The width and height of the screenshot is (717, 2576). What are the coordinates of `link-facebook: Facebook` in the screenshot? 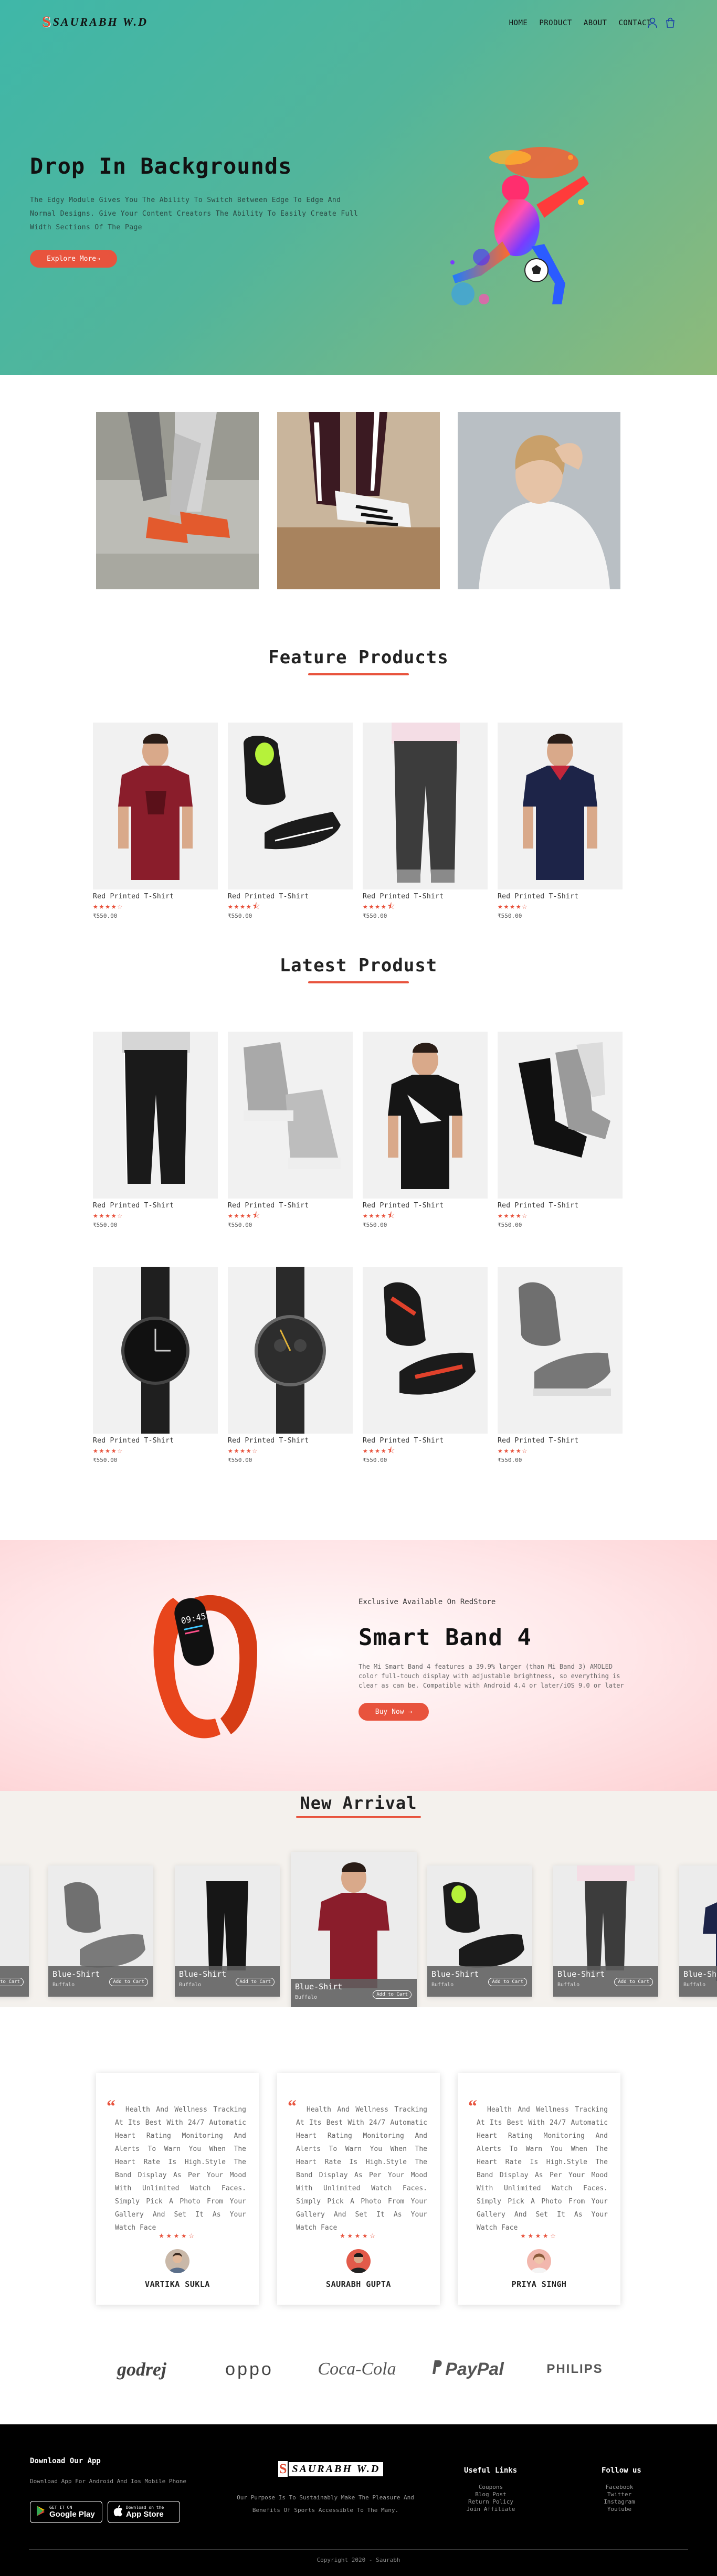 It's located at (619, 2487).